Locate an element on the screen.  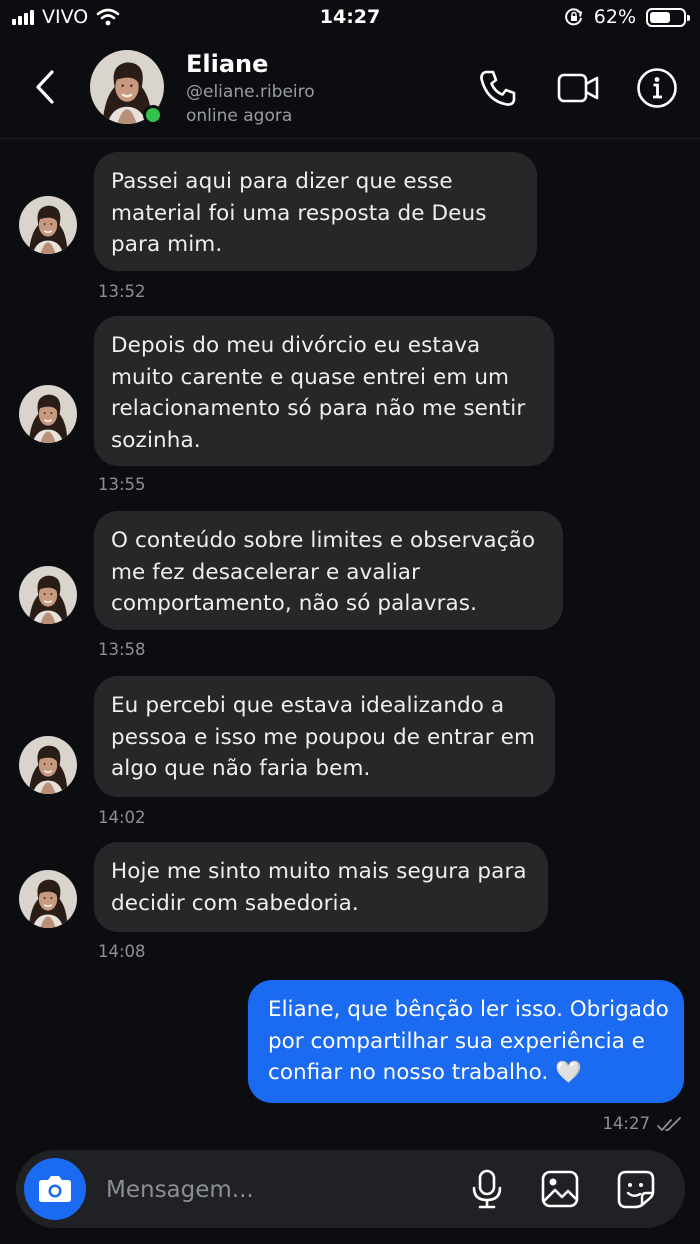
message-text: material foi uma resposta de Deus is located at coordinates (299, 213).